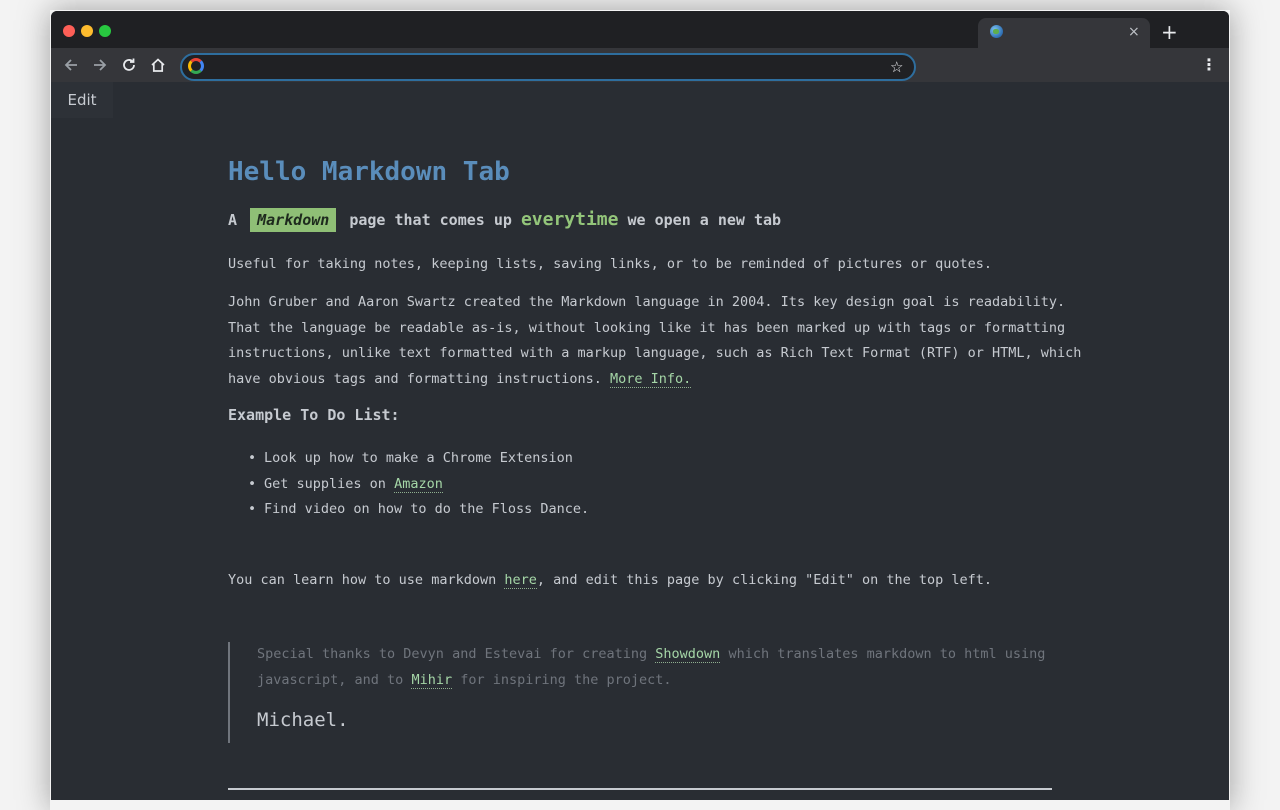 The width and height of the screenshot is (1280, 810). What do you see at coordinates (996, 31) in the screenshot?
I see `globe-icon` at bounding box center [996, 31].